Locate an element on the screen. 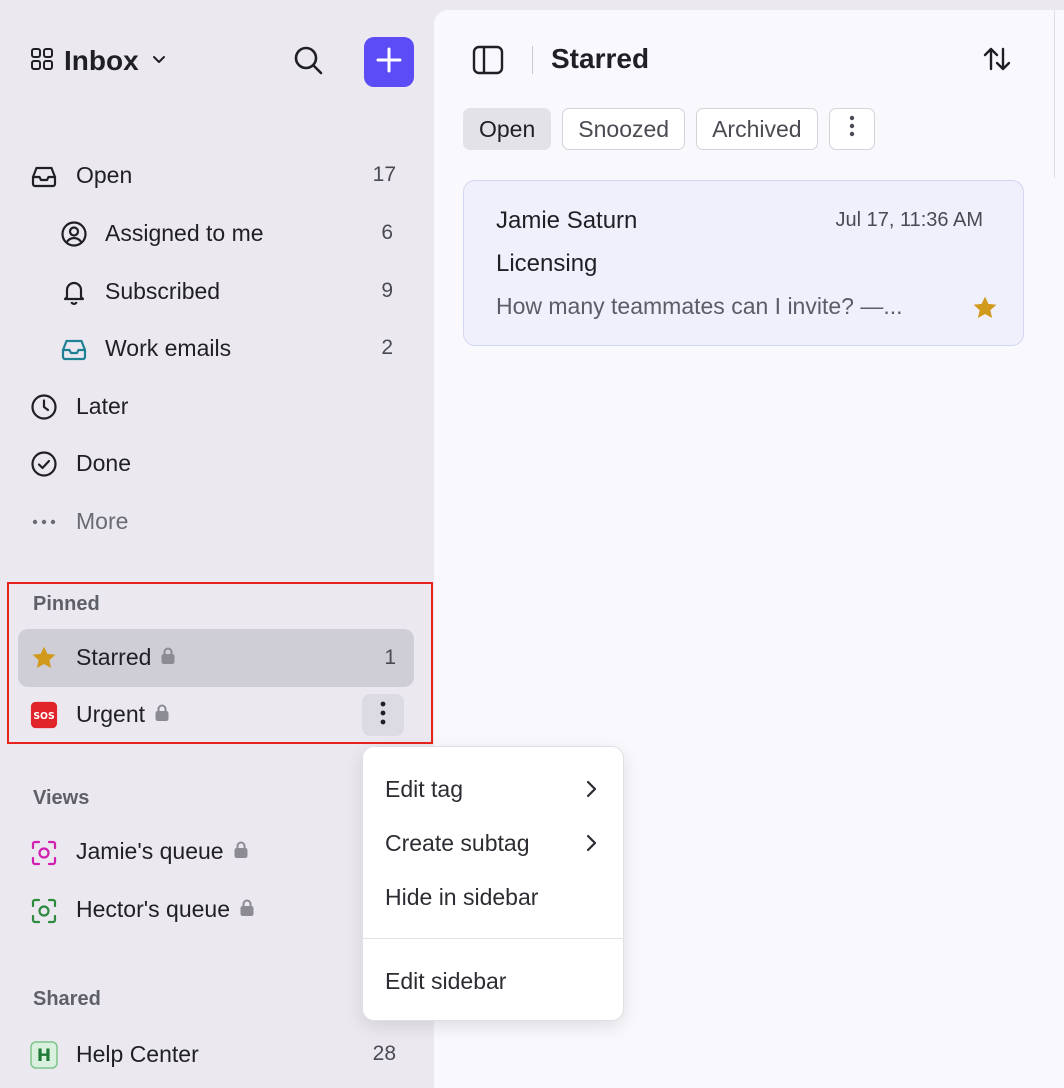 The height and width of the screenshot is (1088, 1064). inbox-switcher: Inbox is located at coordinates (99, 61).